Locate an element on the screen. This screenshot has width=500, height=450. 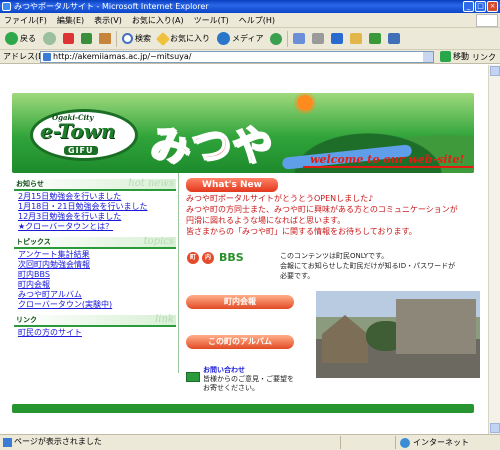
messenger-button is located at coordinates (375, 39).